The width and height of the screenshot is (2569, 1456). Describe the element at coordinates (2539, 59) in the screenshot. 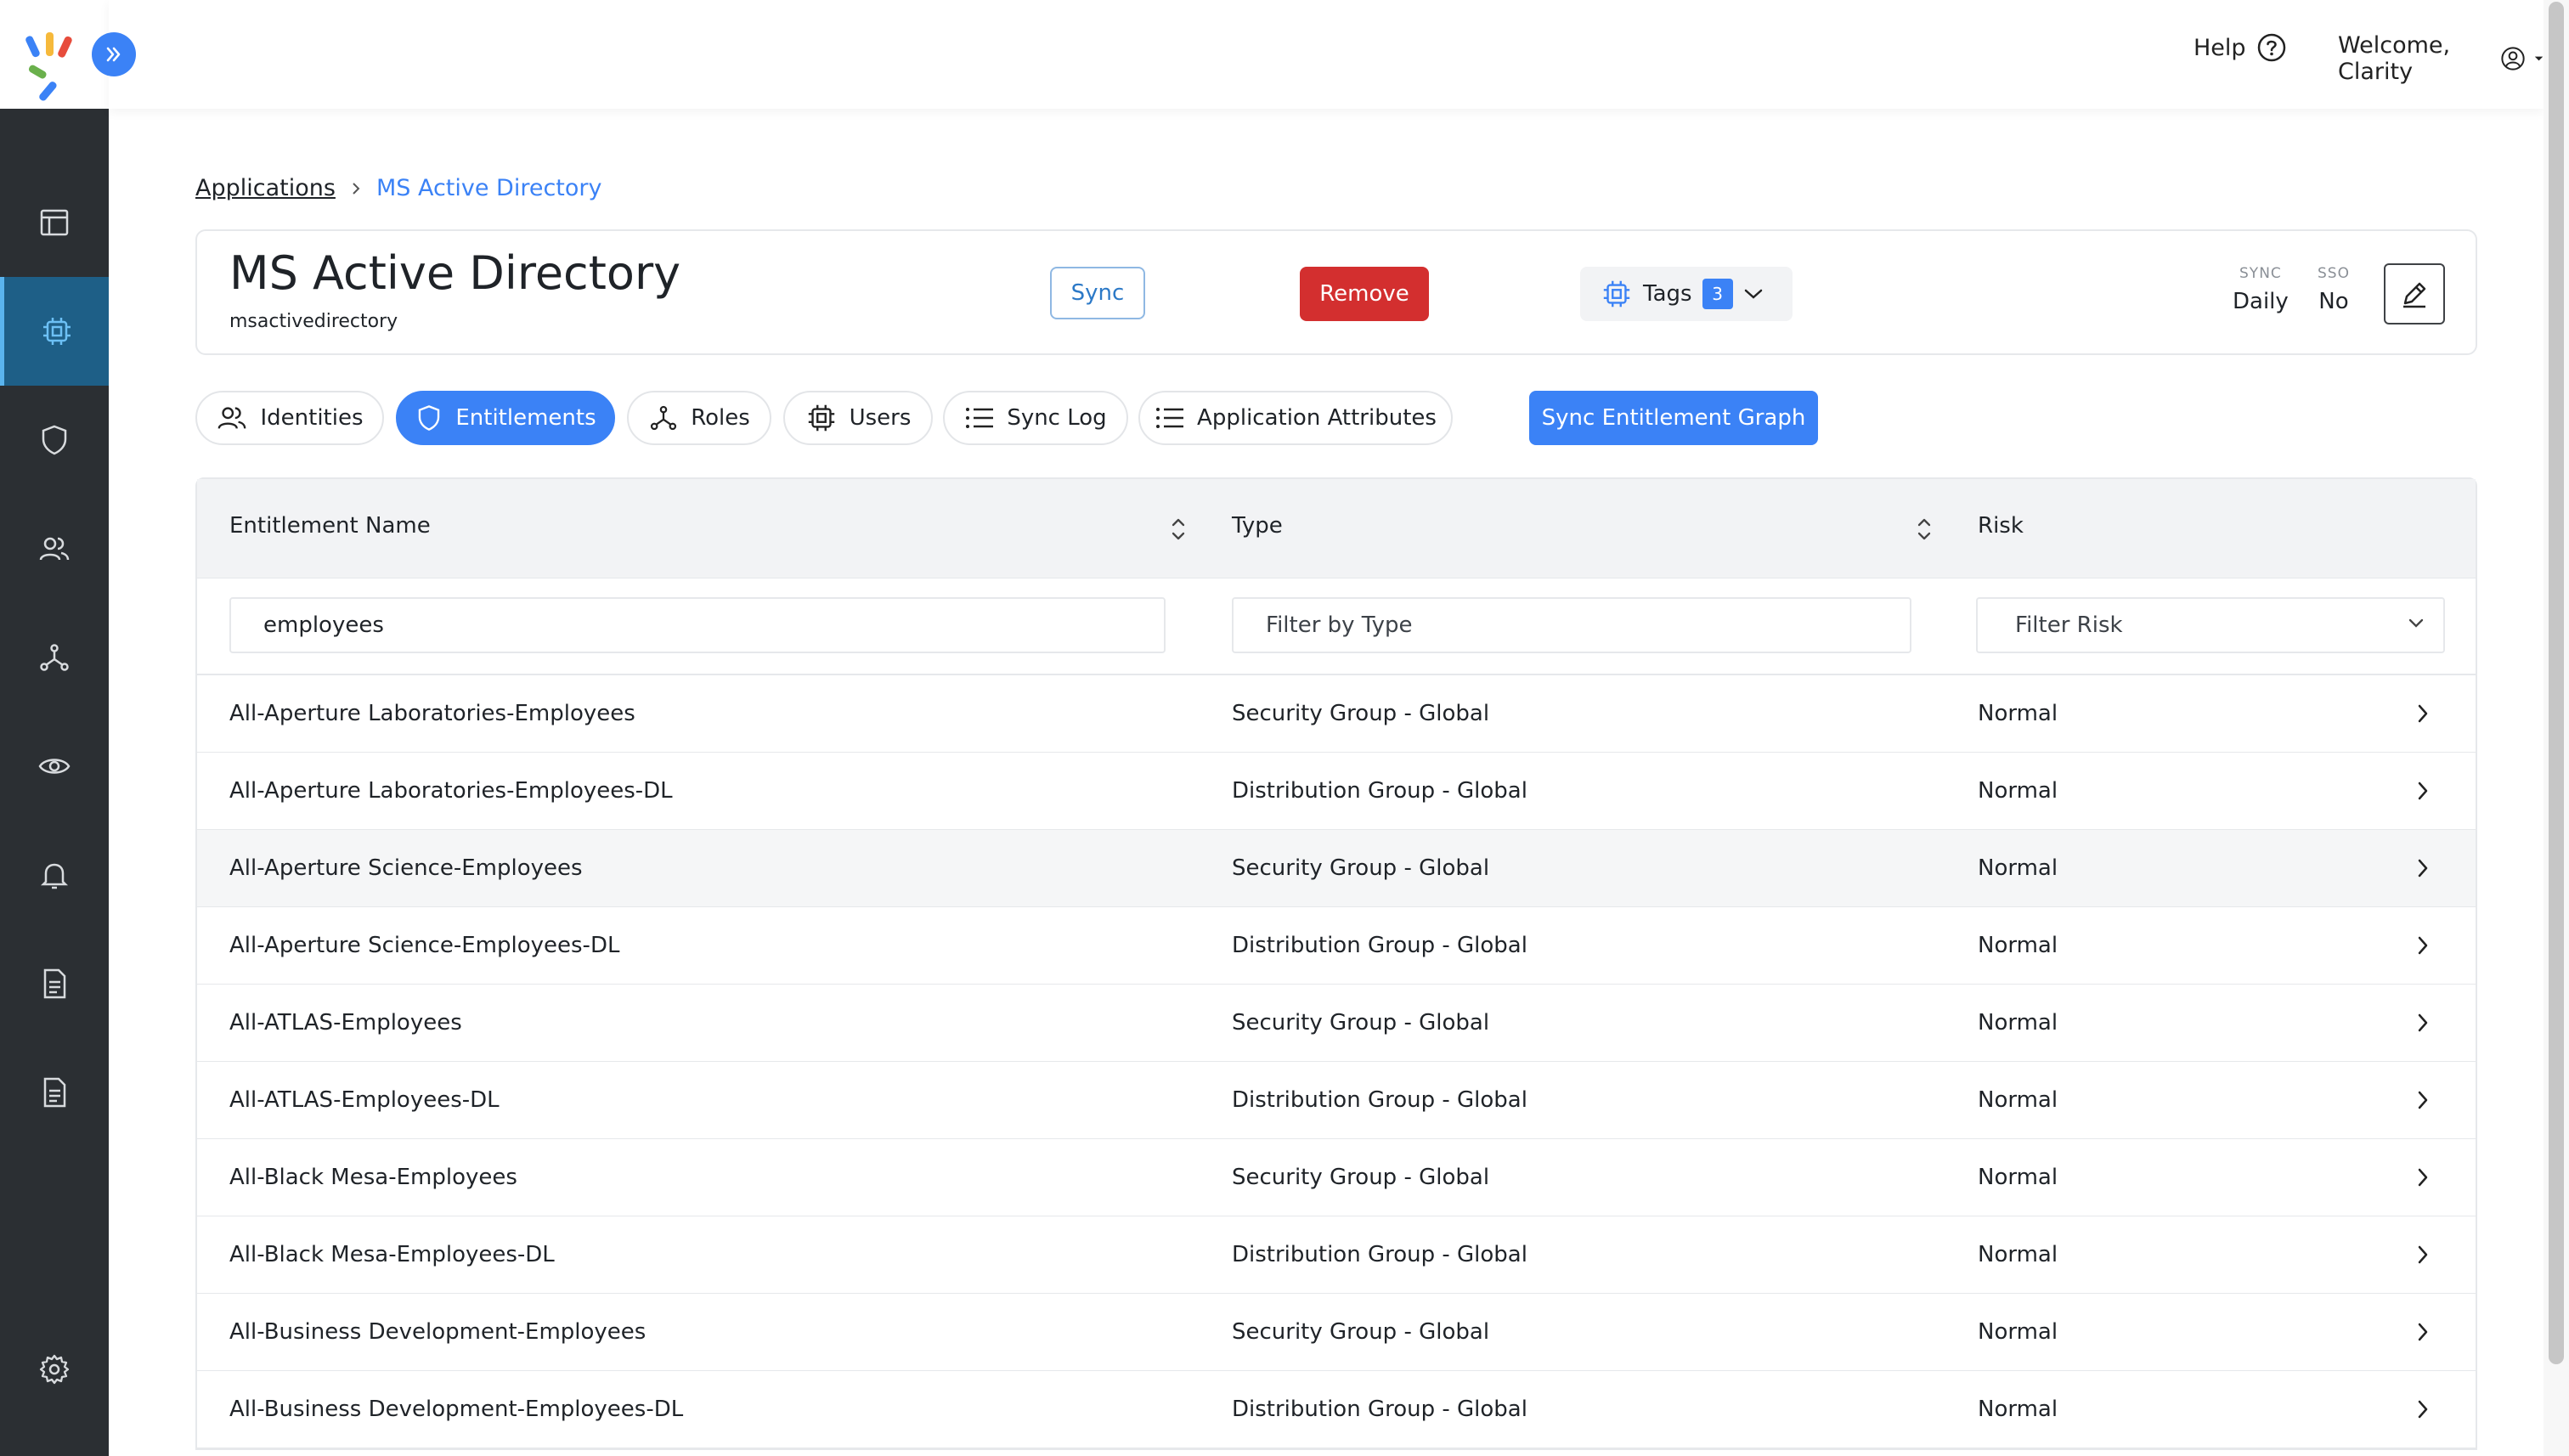

I see `caret-down-icon` at that location.